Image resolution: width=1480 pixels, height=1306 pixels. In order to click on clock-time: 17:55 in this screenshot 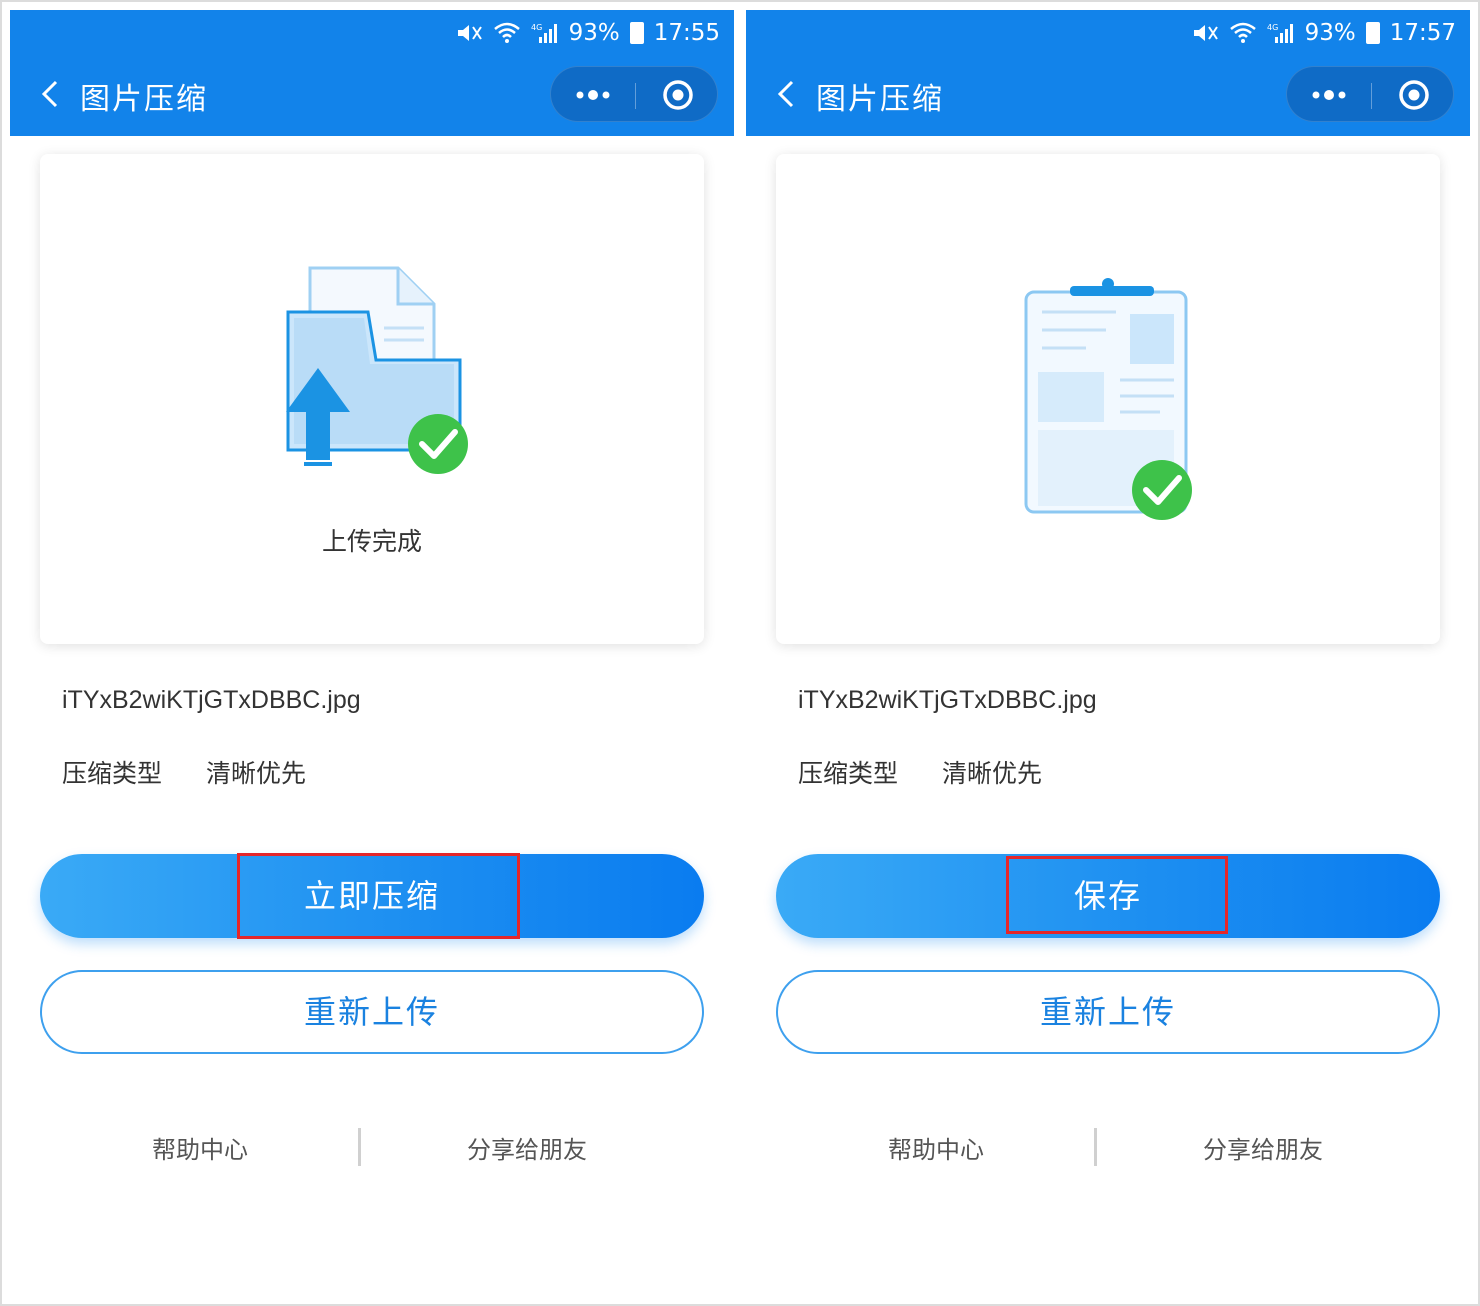, I will do `click(686, 33)`.